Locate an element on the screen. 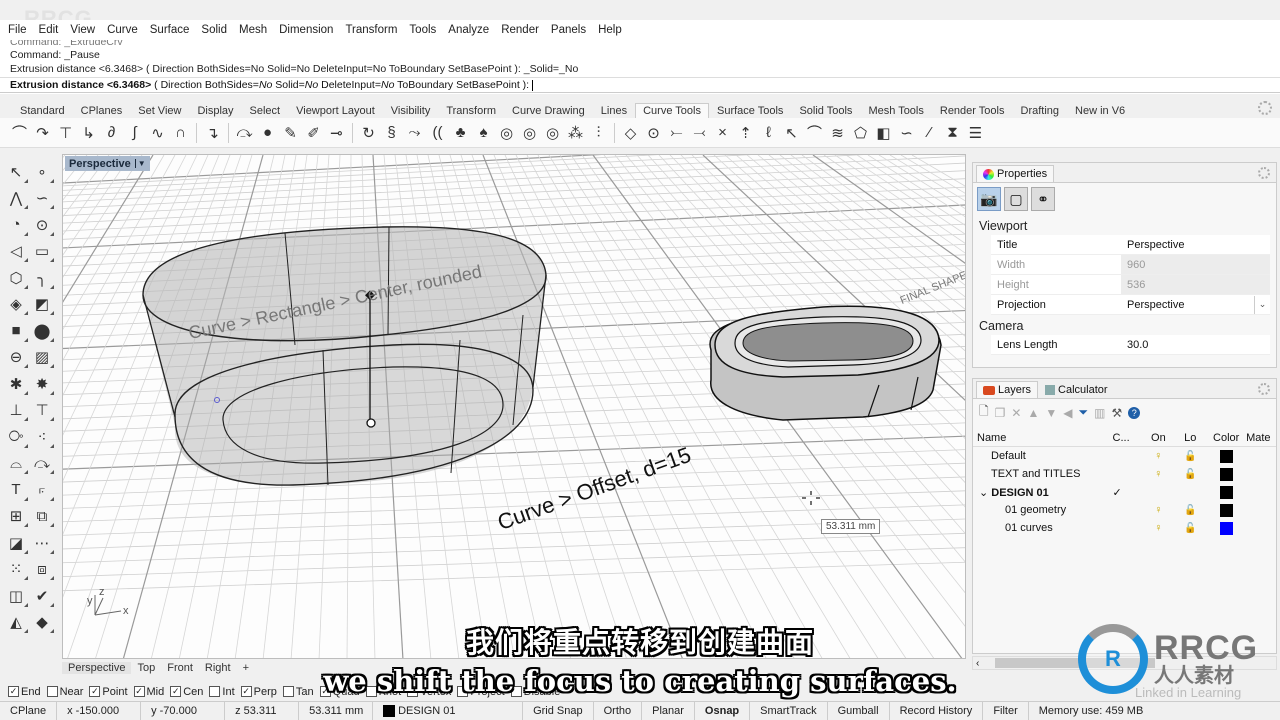 The width and height of the screenshot is (1280, 720). rectangle-icon: ▭ is located at coordinates (42, 252).